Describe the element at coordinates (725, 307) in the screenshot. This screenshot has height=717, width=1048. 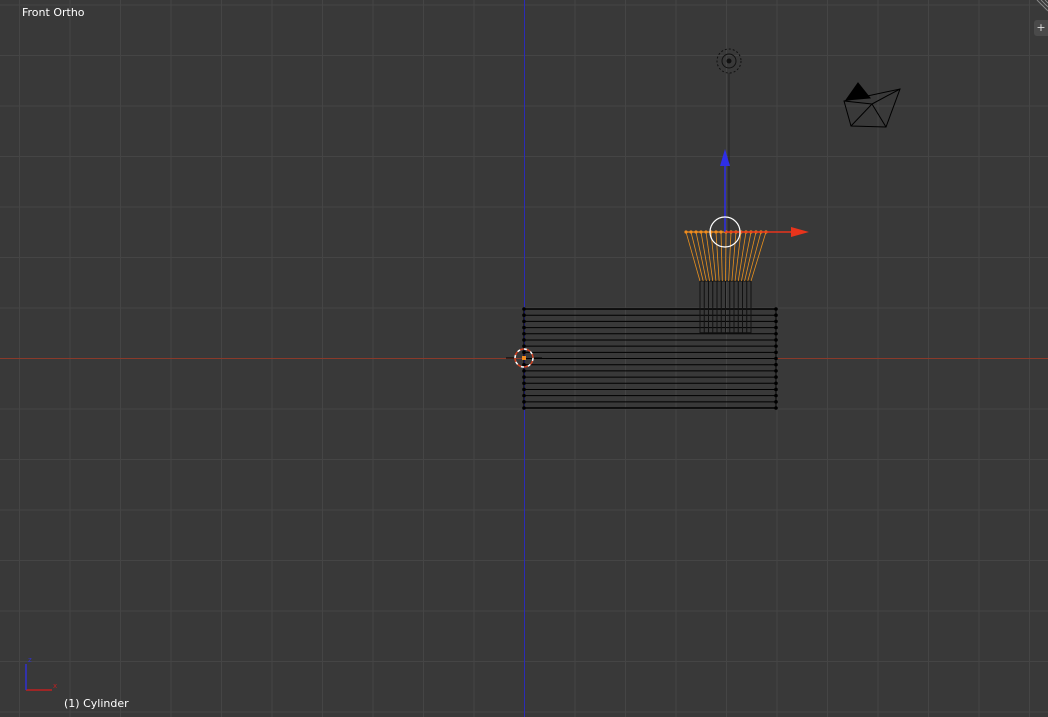
I see `small-cylinder-object` at that location.